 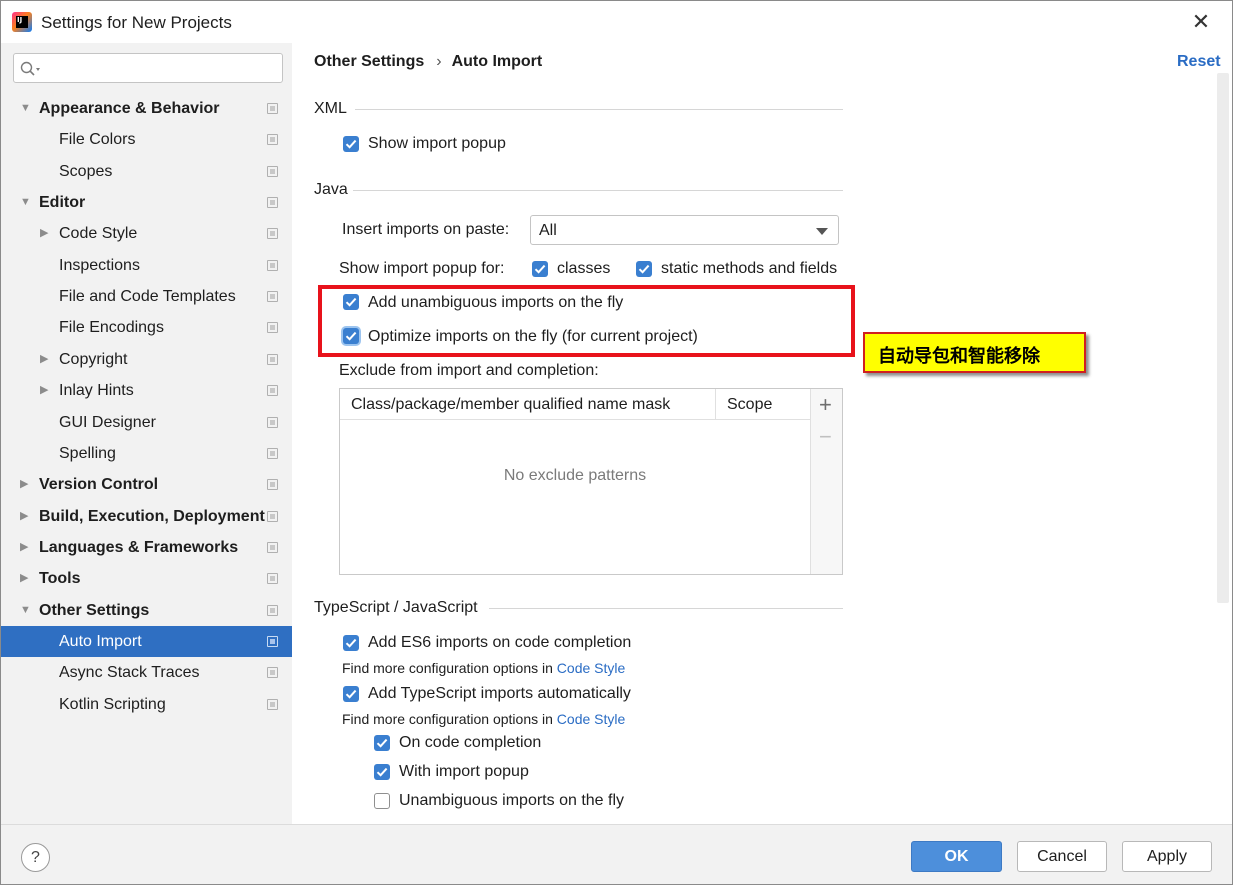 I want to click on sidebar-item: ▶ Version Control, so click(x=146, y=484).